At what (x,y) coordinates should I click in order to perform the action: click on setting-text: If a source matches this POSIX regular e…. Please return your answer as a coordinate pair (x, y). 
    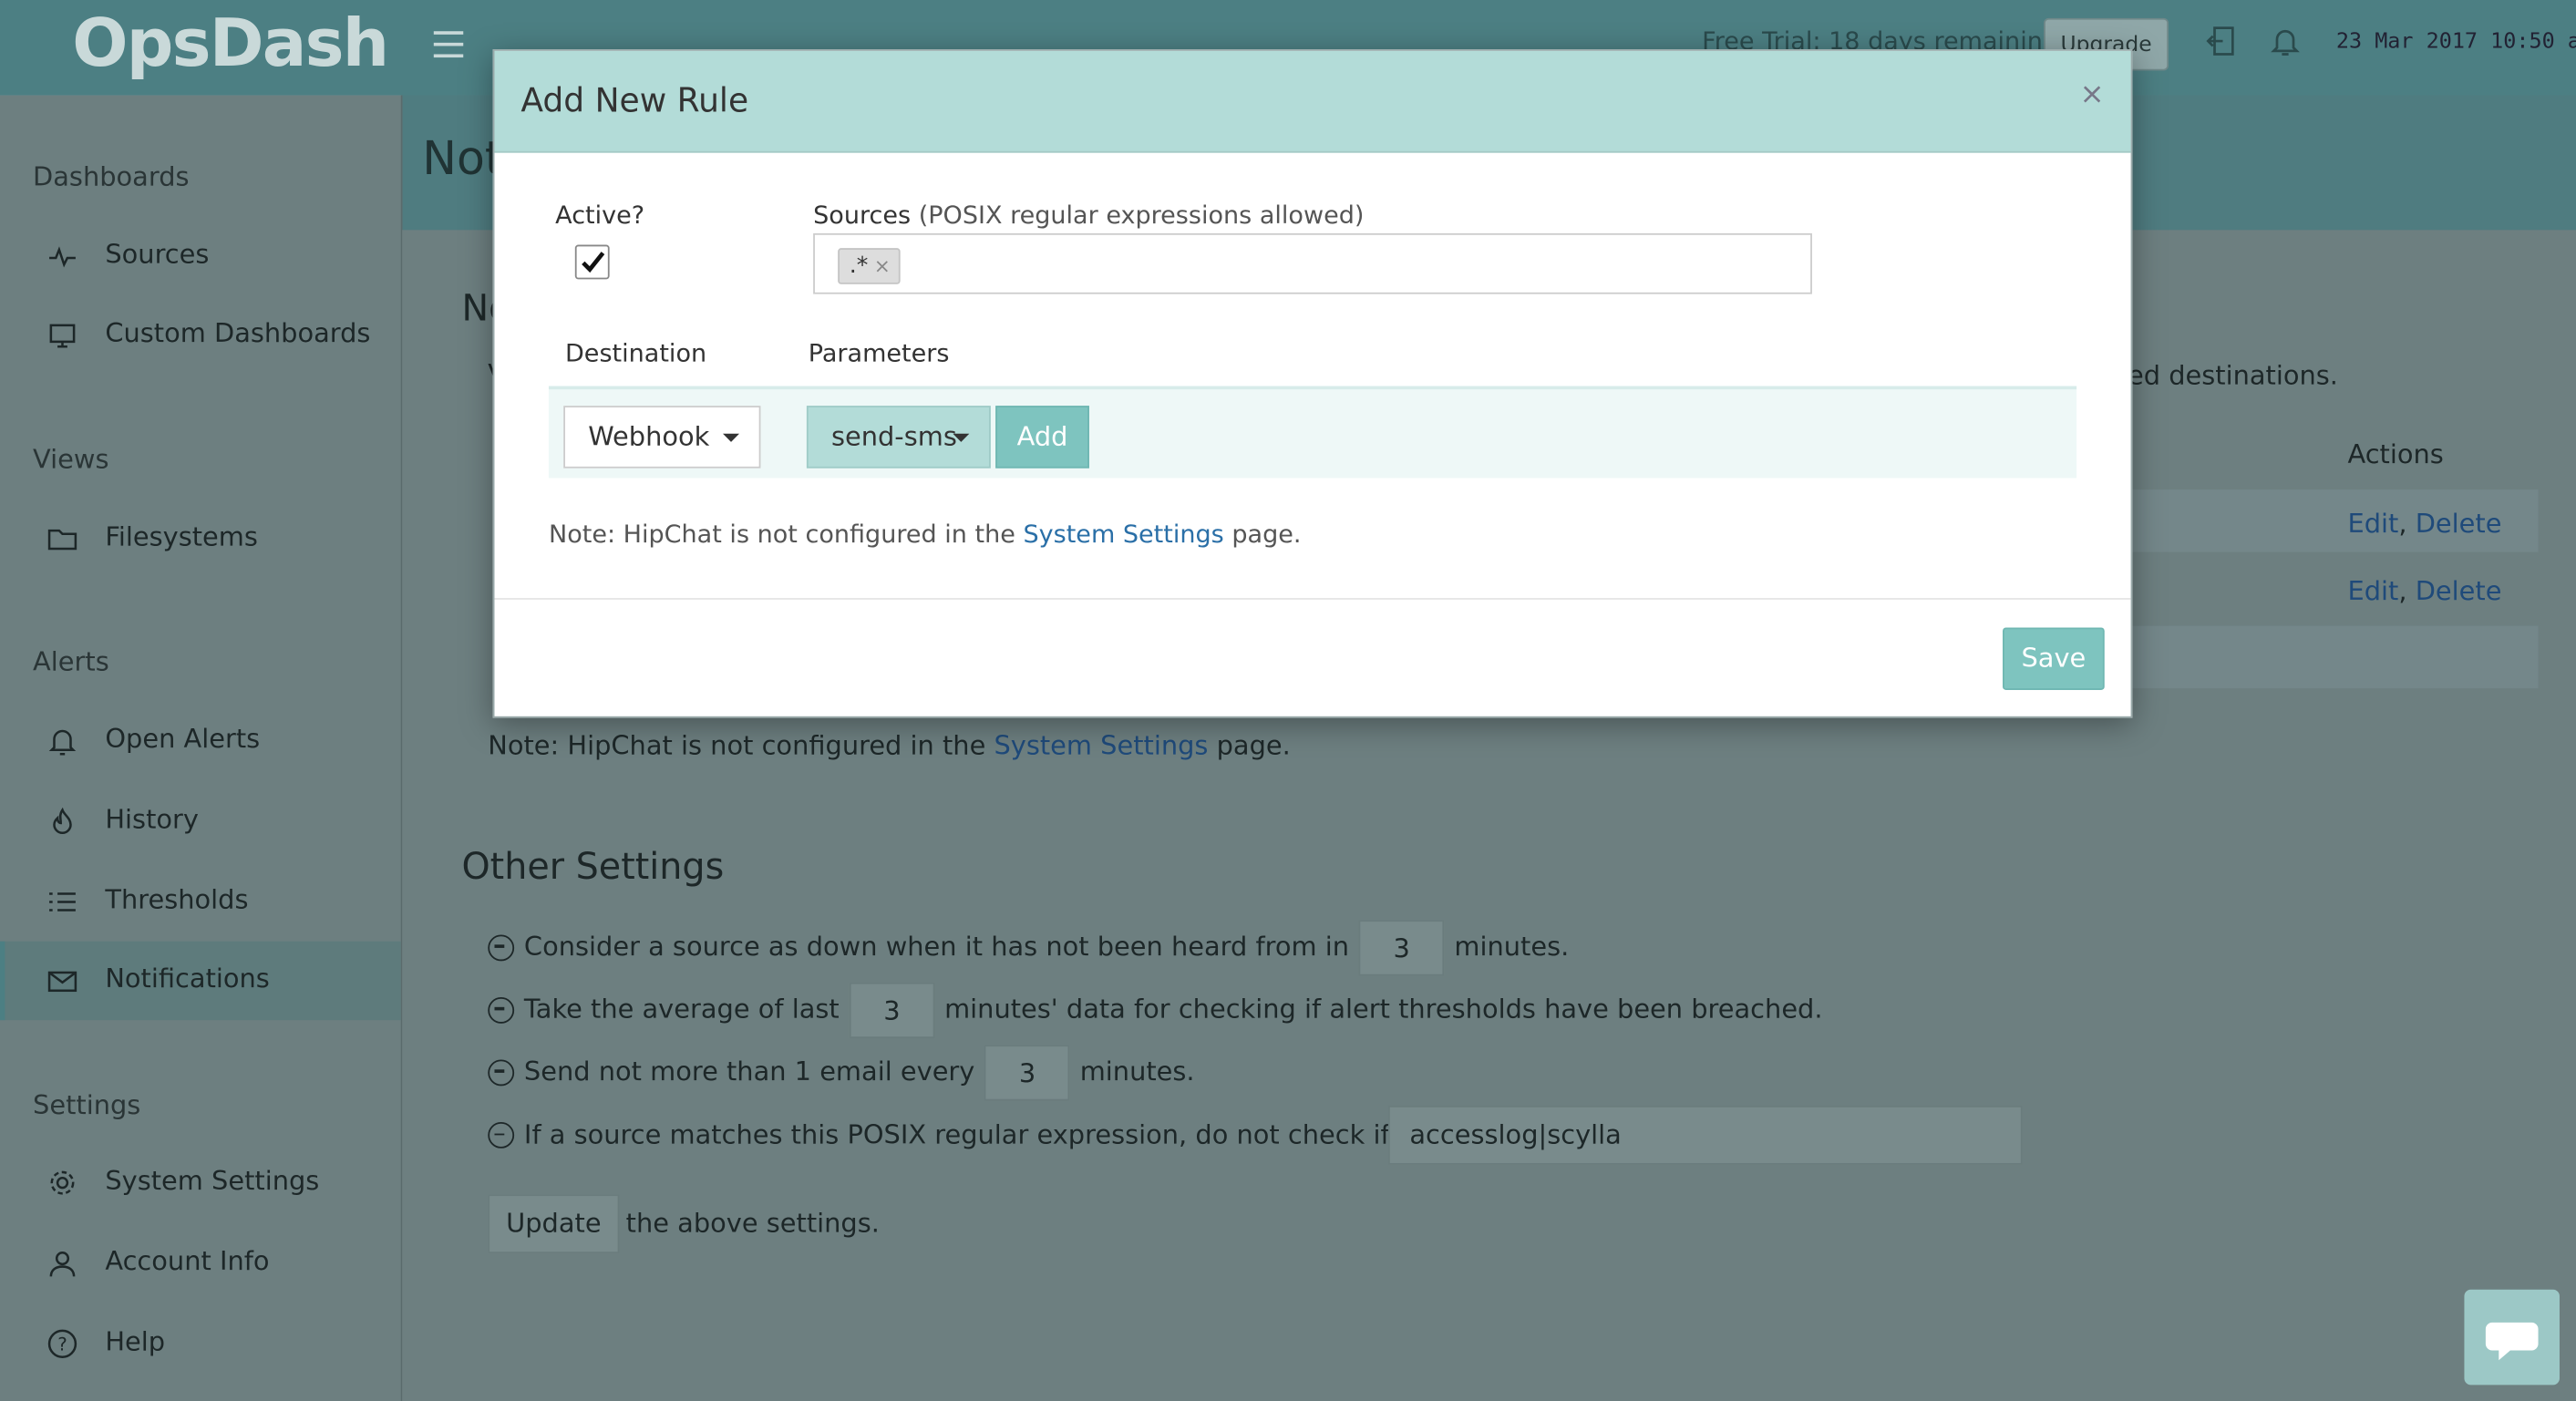
    Looking at the image, I should click on (1028, 1134).